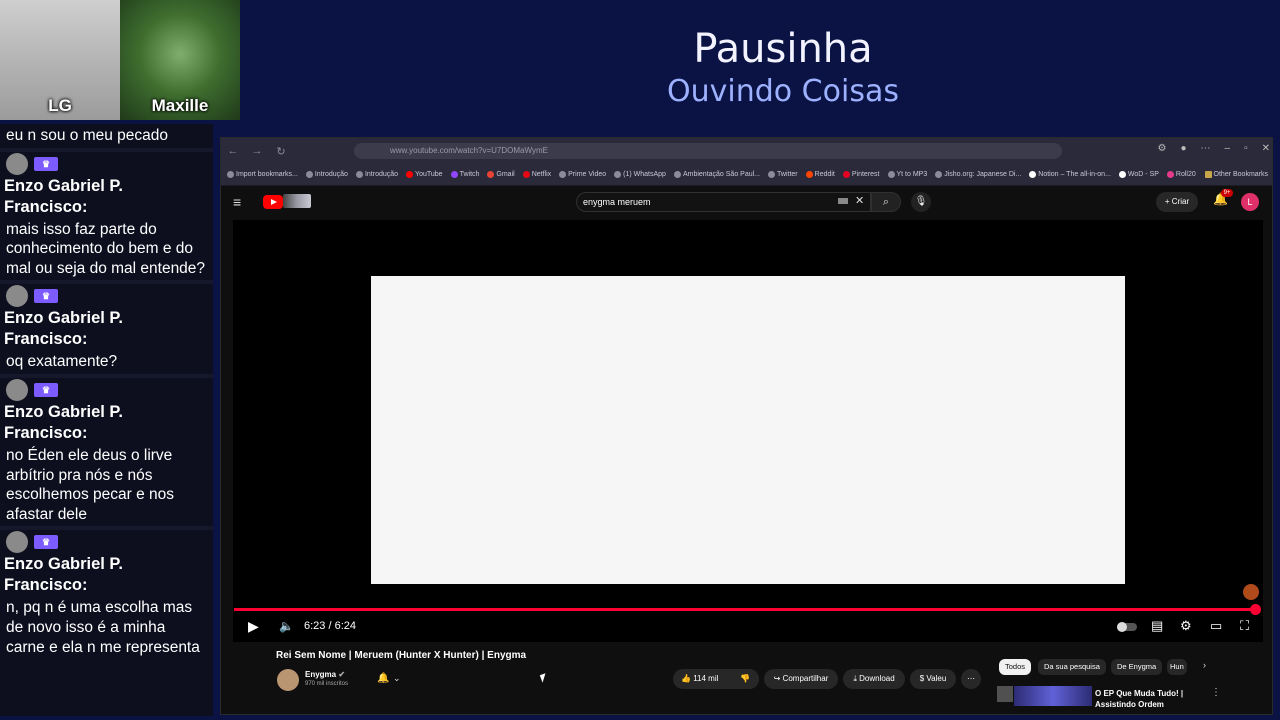 The image size is (1280, 720). Describe the element at coordinates (297, 201) in the screenshot. I see `youtube-doodle-logo` at that location.